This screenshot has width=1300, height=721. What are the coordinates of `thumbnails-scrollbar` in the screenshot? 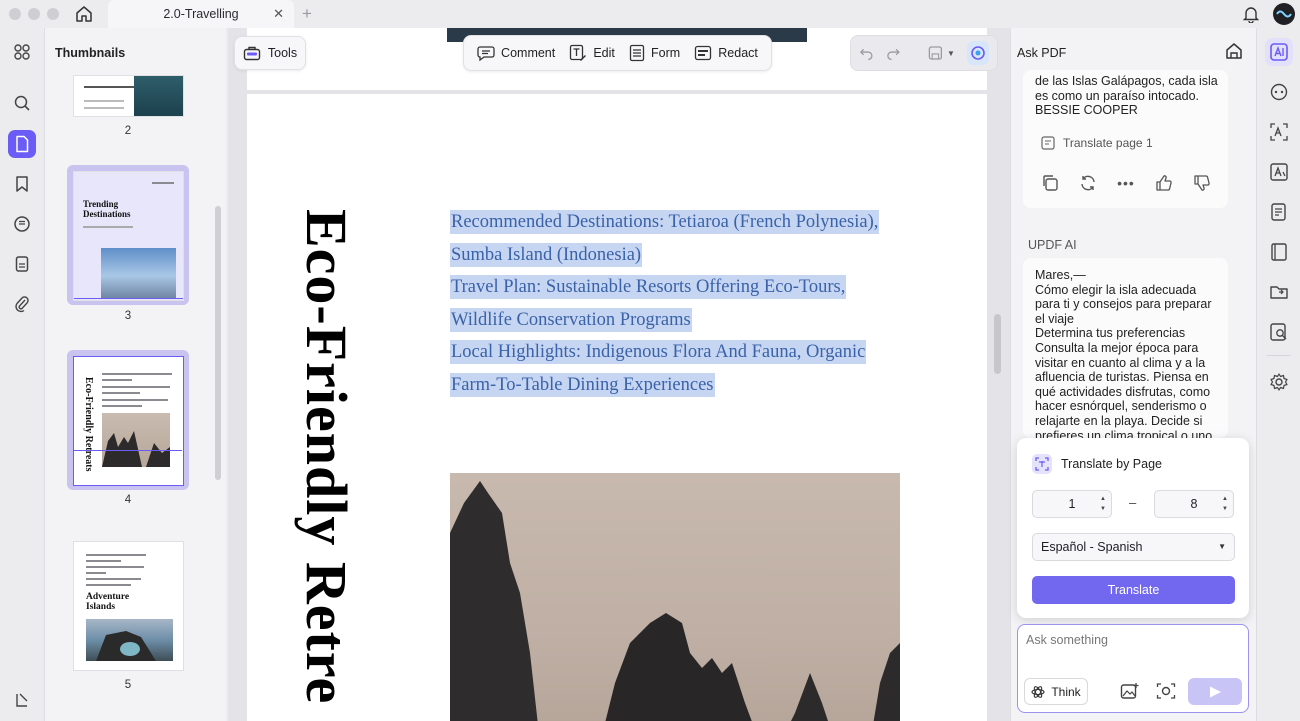 It's located at (218, 343).